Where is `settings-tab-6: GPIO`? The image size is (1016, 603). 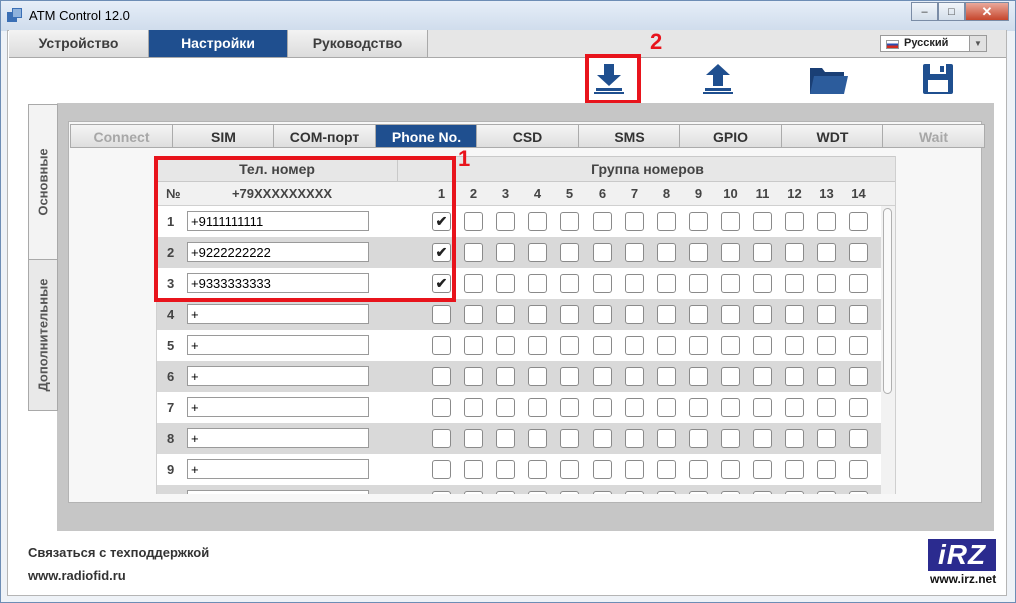 settings-tab-6: GPIO is located at coordinates (730, 136).